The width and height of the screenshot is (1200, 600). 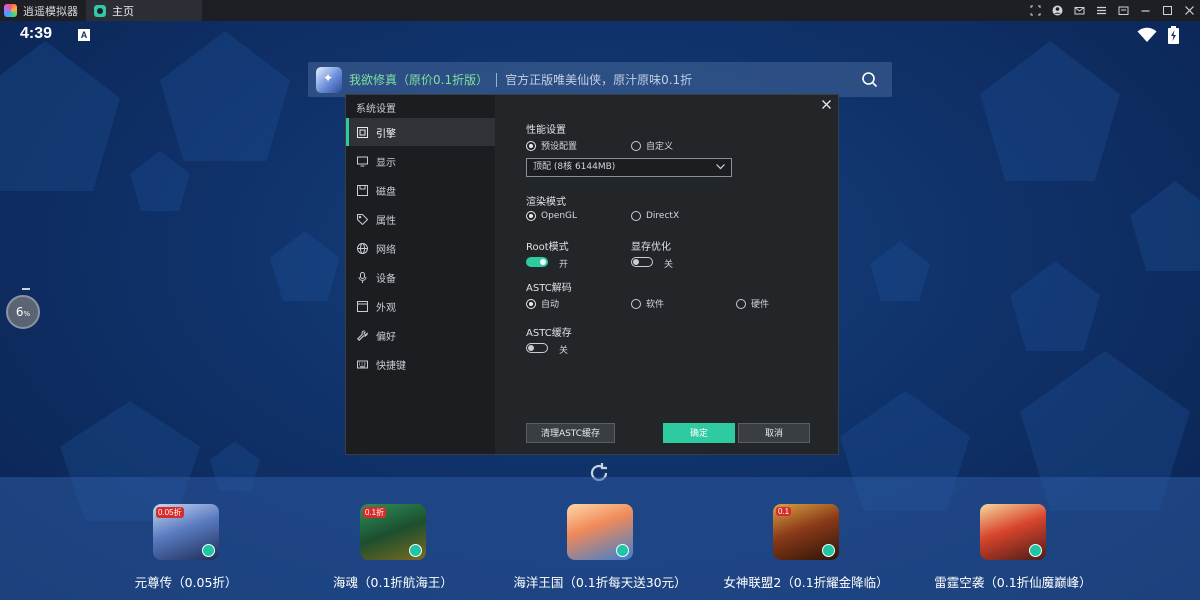 I want to click on dock-app-0: 0.05折 元尊传（0.05折）, so click(x=186, y=547).